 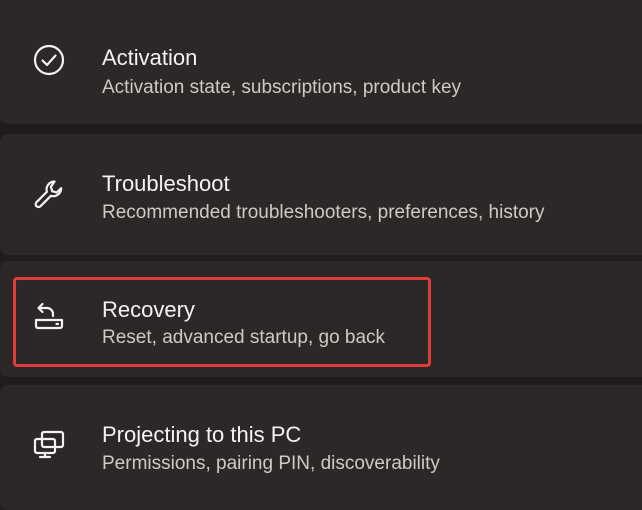 What do you see at coordinates (148, 309) in the screenshot?
I see `settings-item-title: Recovery` at bounding box center [148, 309].